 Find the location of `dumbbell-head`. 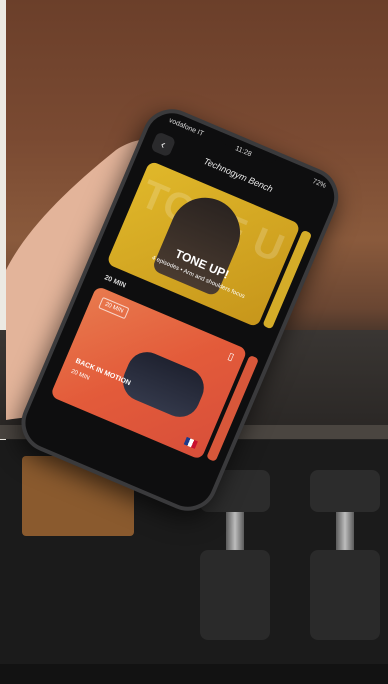

dumbbell-head is located at coordinates (345, 491).